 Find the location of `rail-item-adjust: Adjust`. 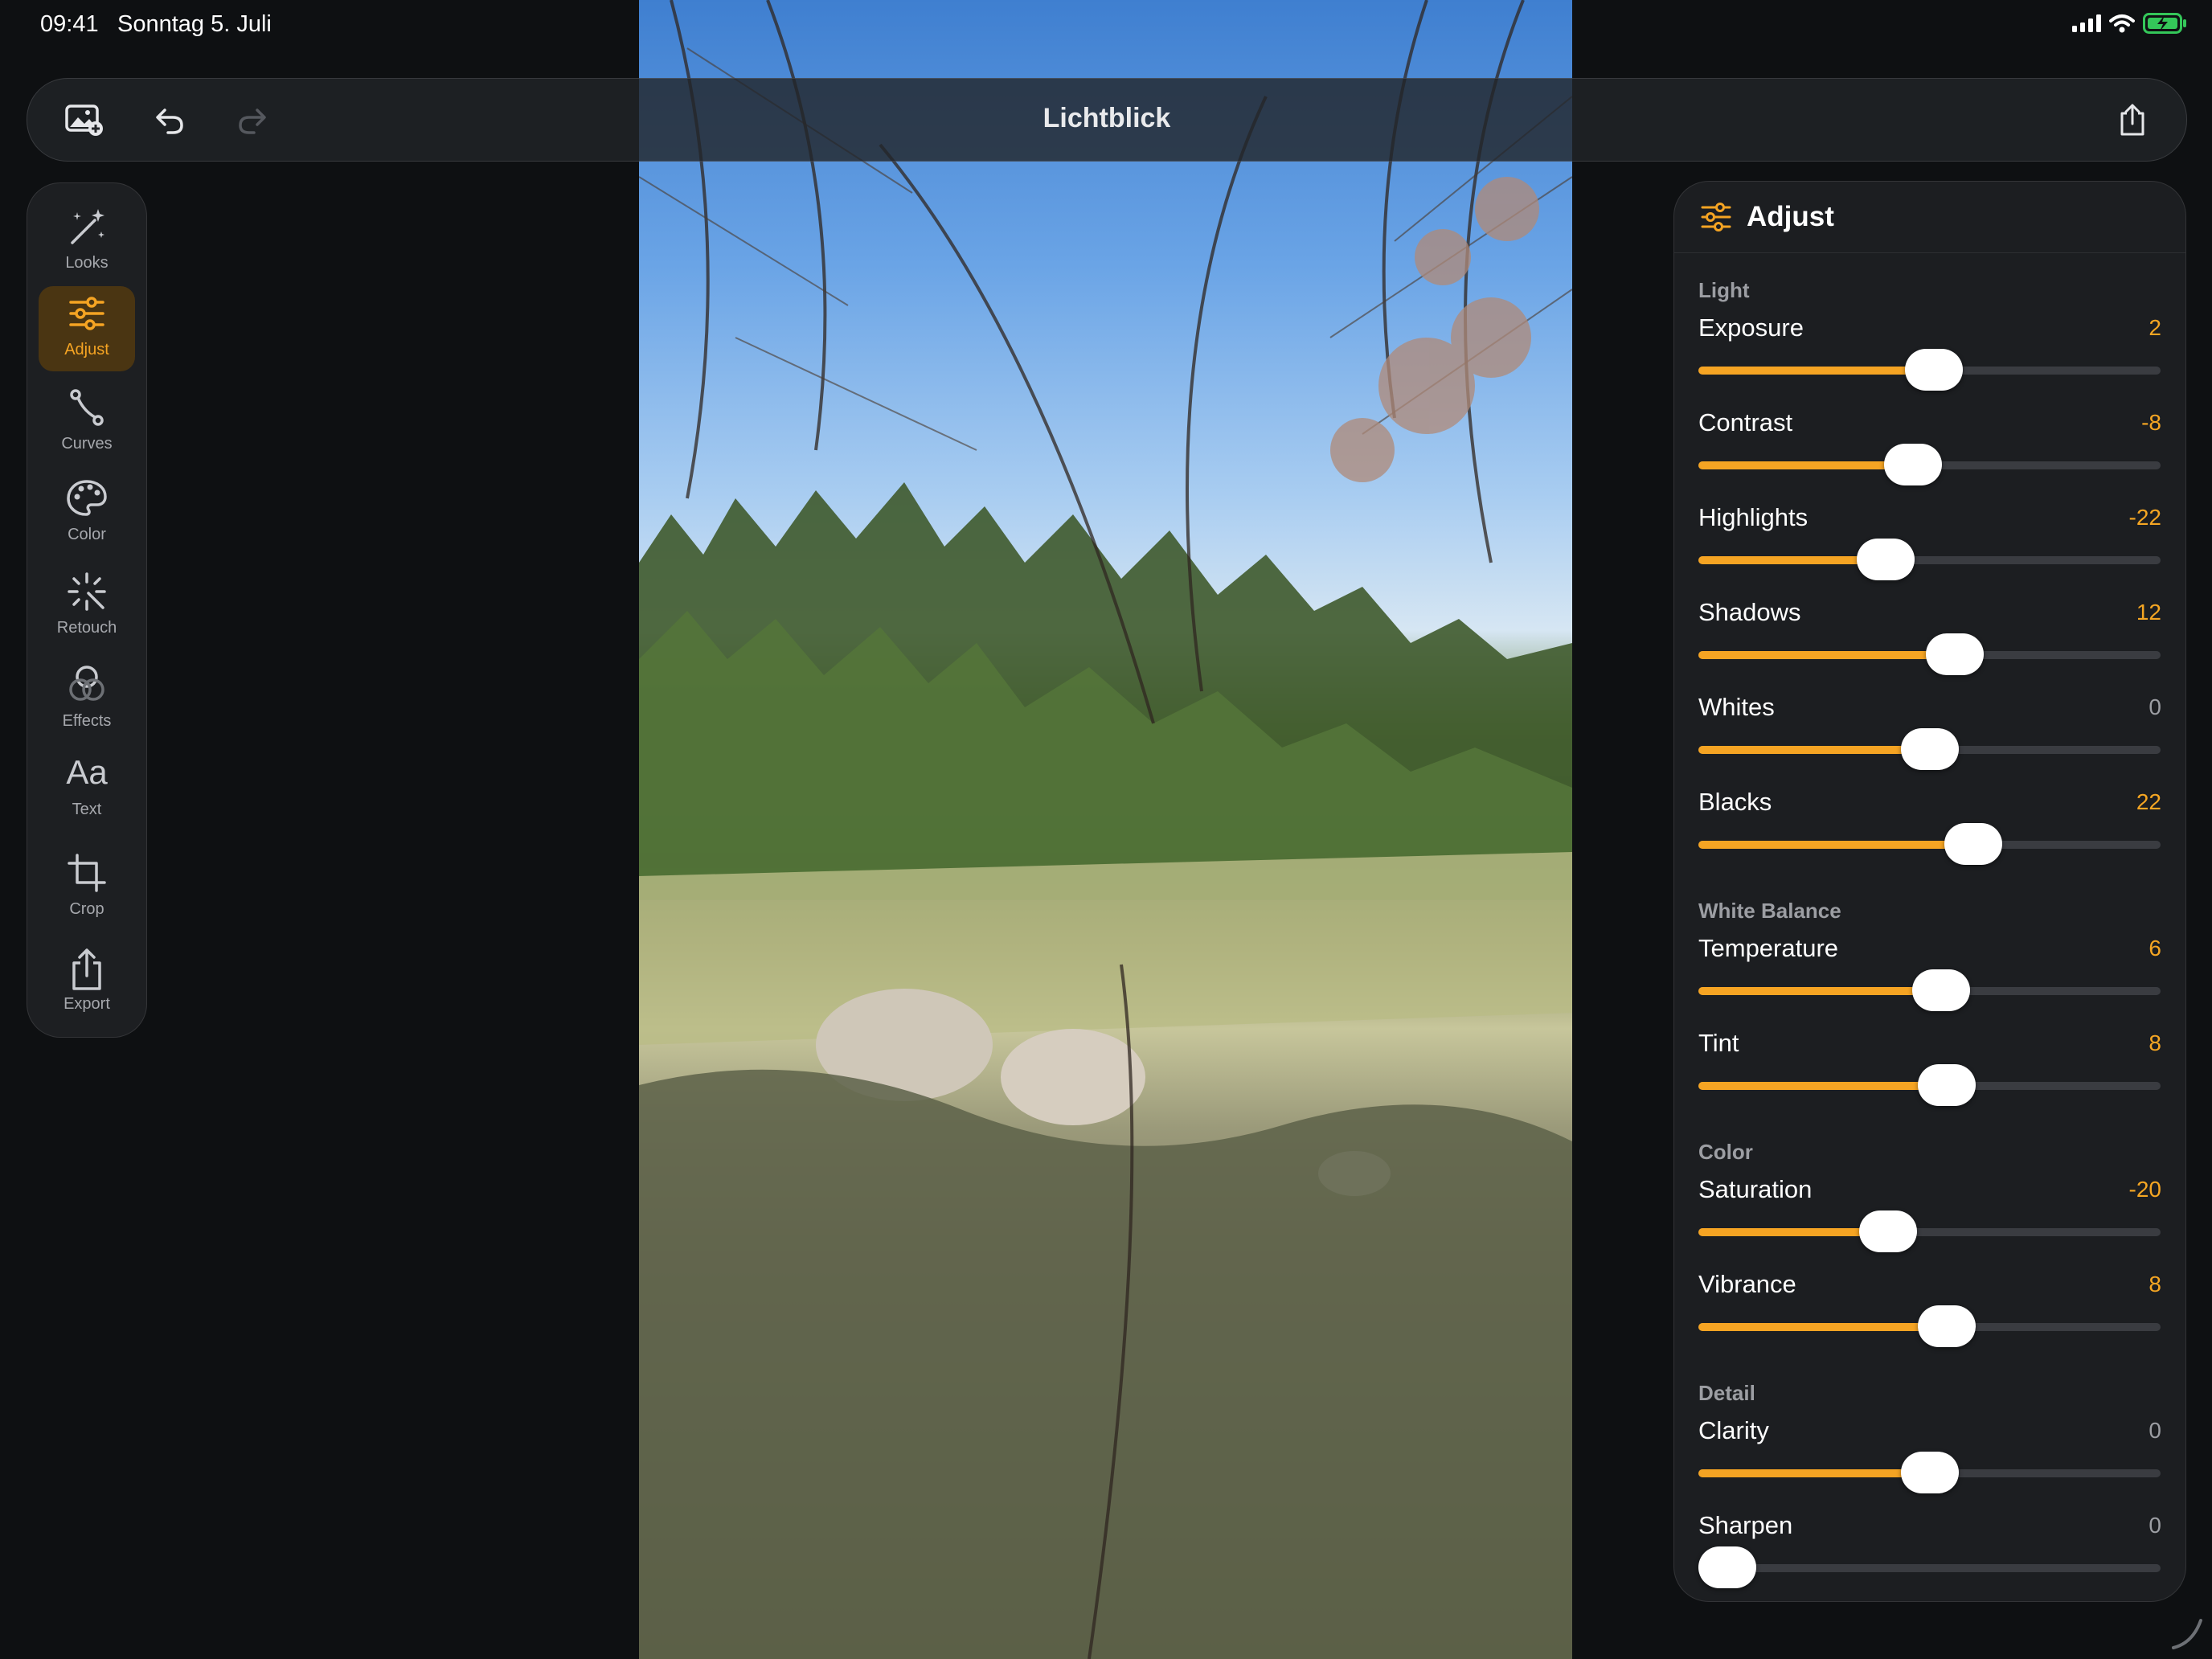

rail-item-adjust: Adjust is located at coordinates (87, 328).